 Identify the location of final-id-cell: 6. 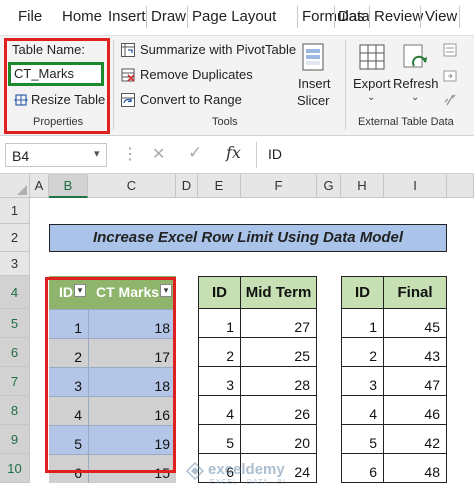
(362, 468).